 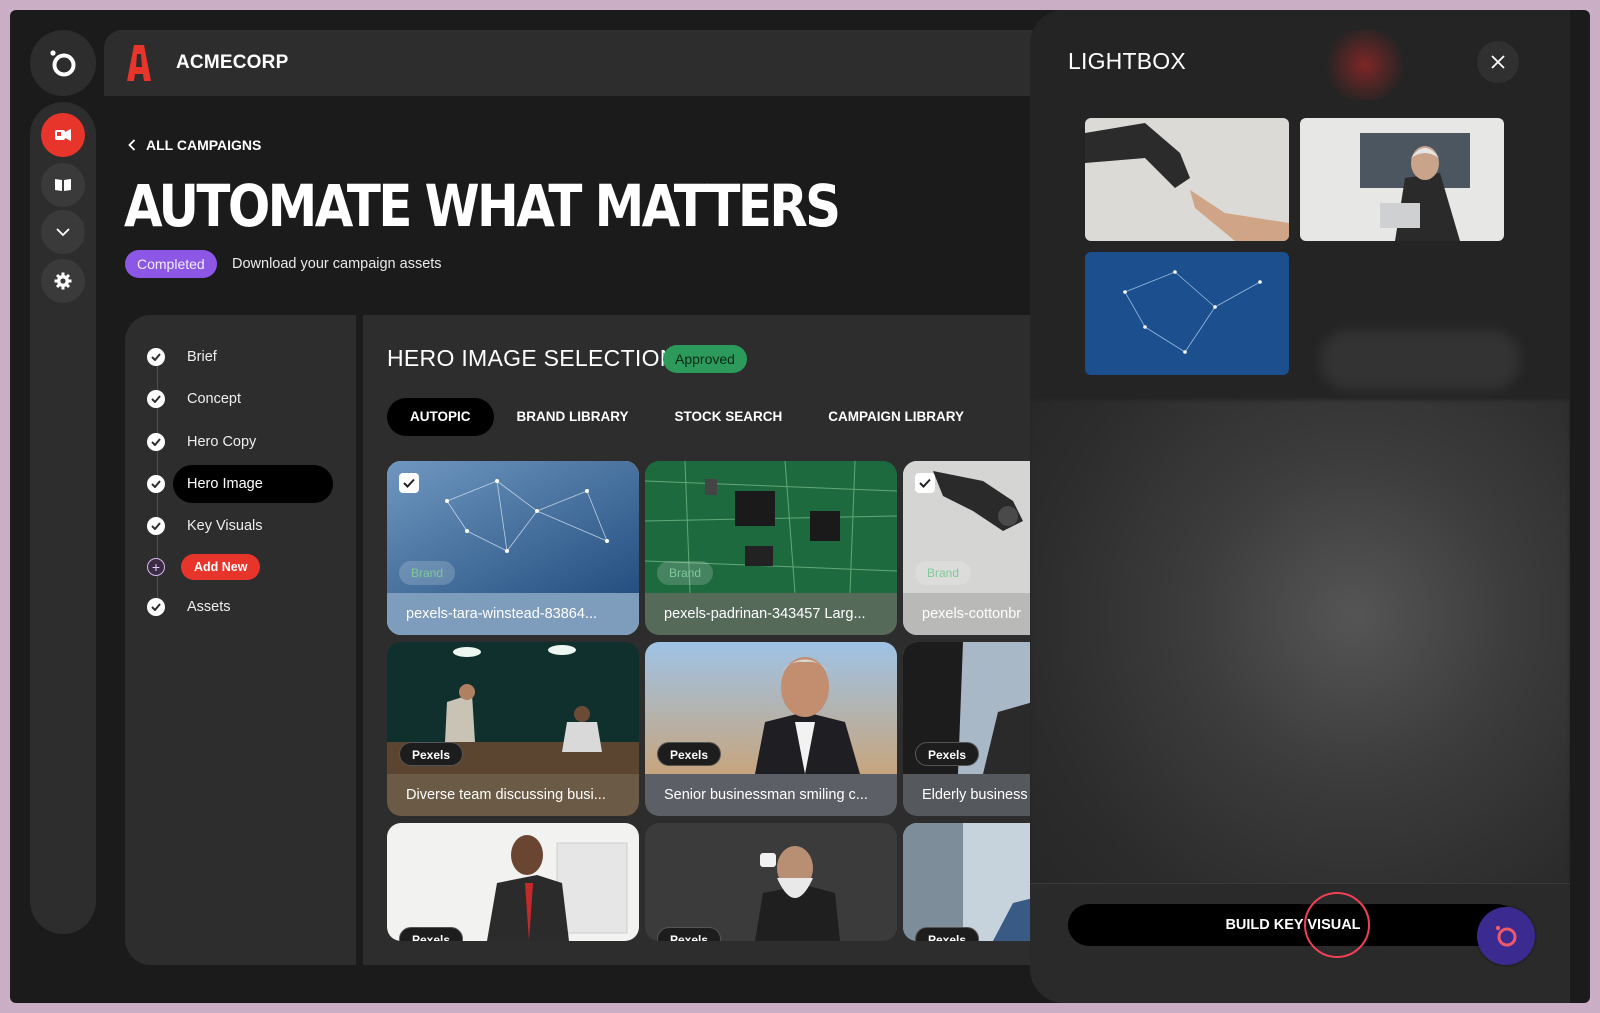 I want to click on close-icon, so click(x=1498, y=62).